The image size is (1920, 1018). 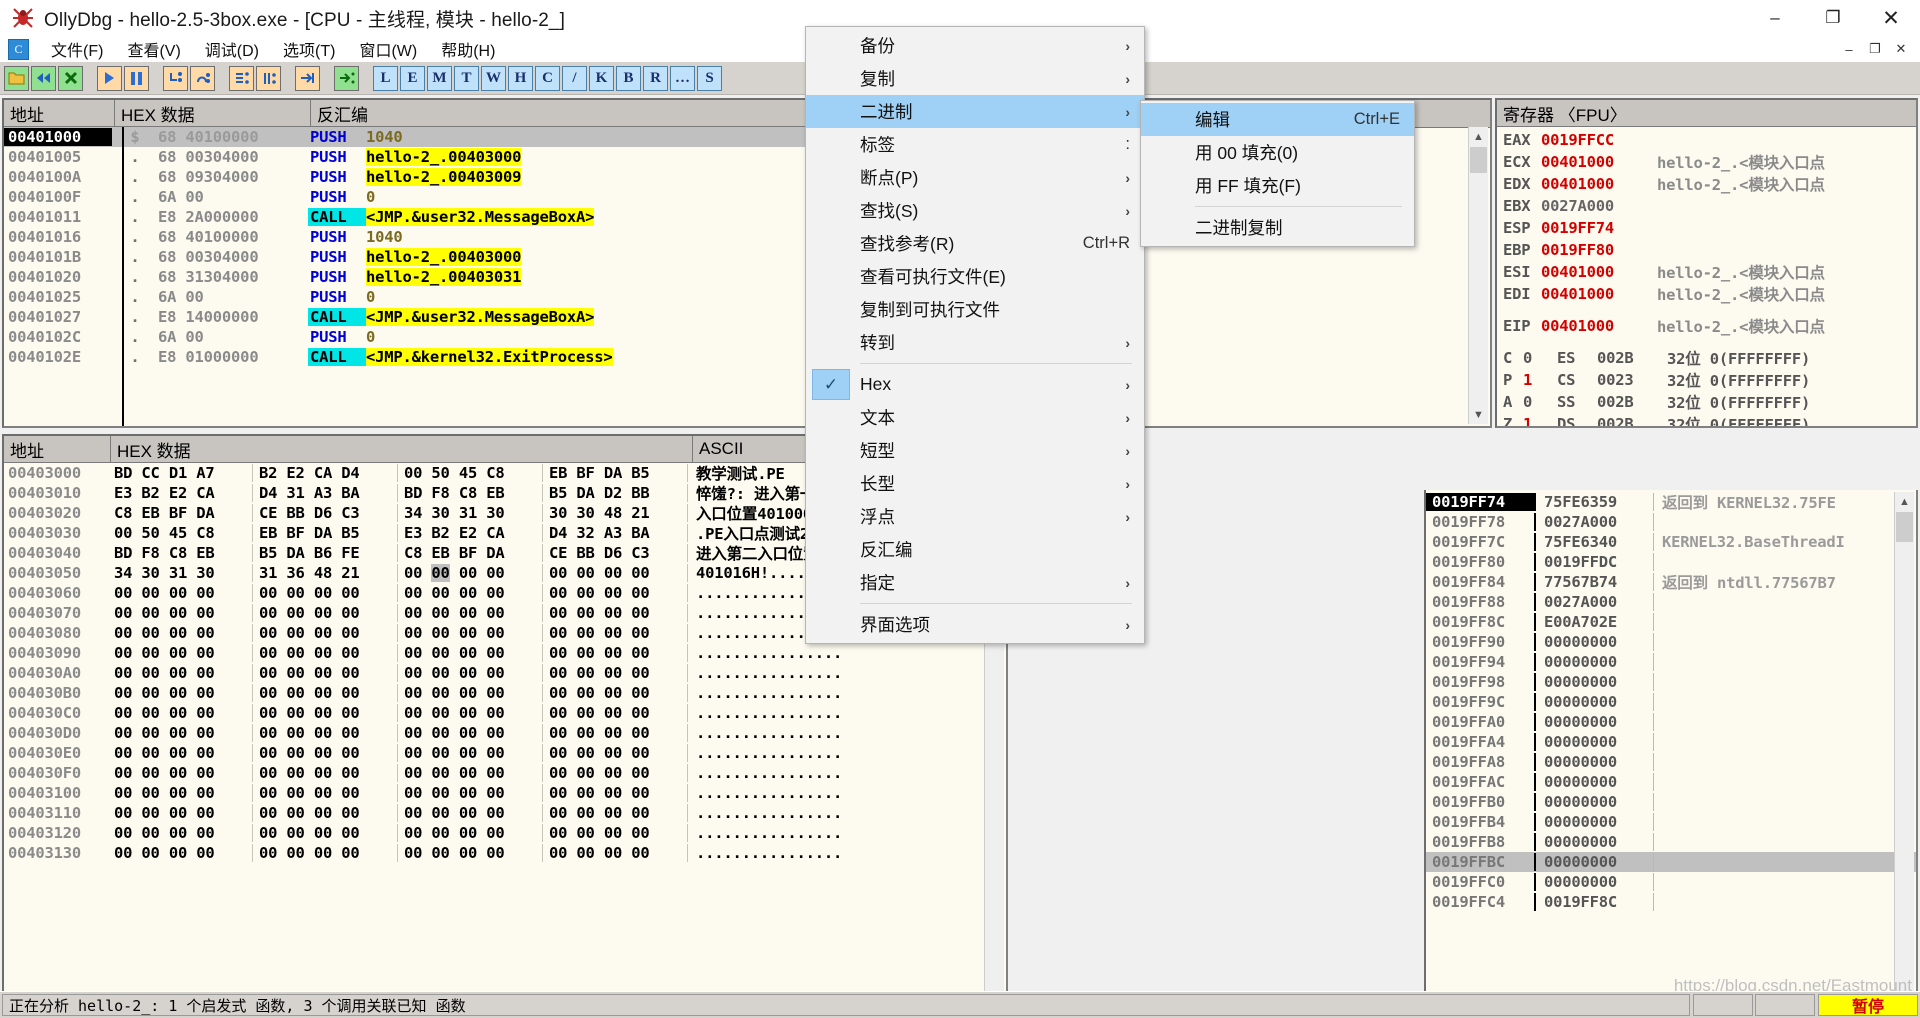 What do you see at coordinates (975, 45) in the screenshot?
I see `context-menu-item: 备份 ›` at bounding box center [975, 45].